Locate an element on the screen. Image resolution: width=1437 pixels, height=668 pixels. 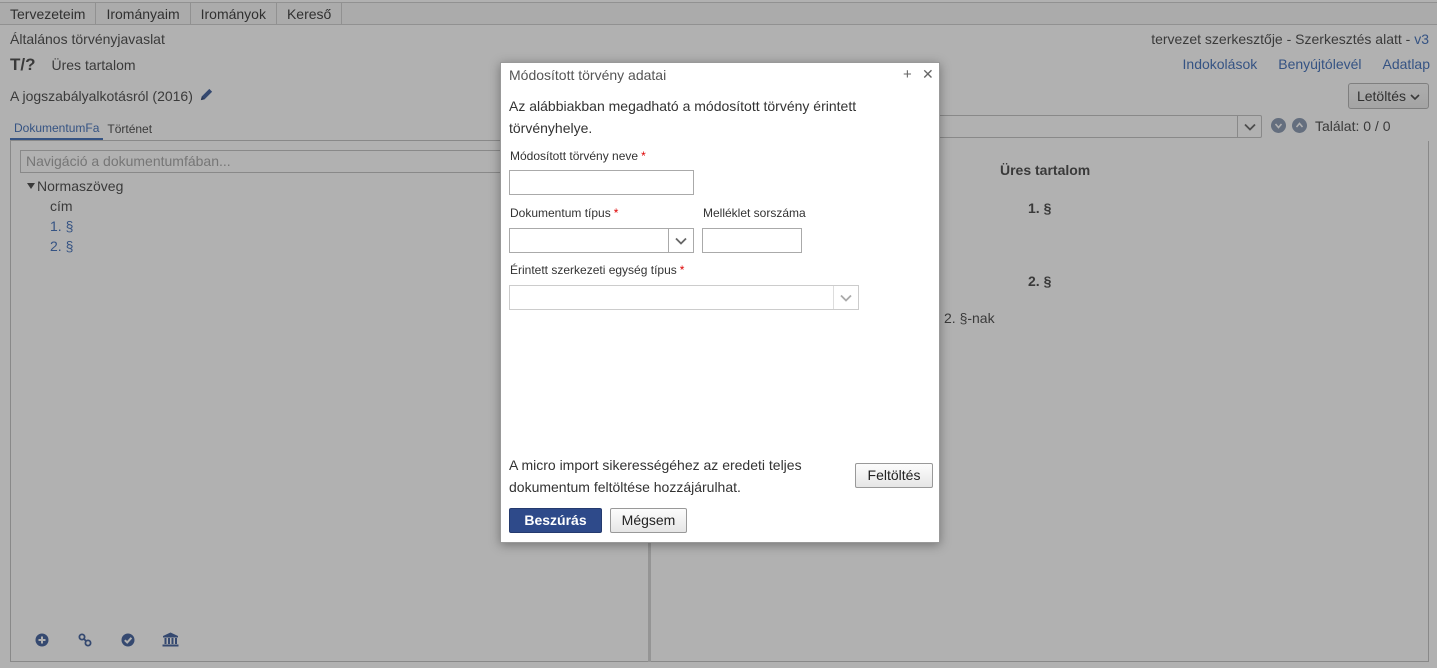
doc-type-select is located at coordinates (601, 240).